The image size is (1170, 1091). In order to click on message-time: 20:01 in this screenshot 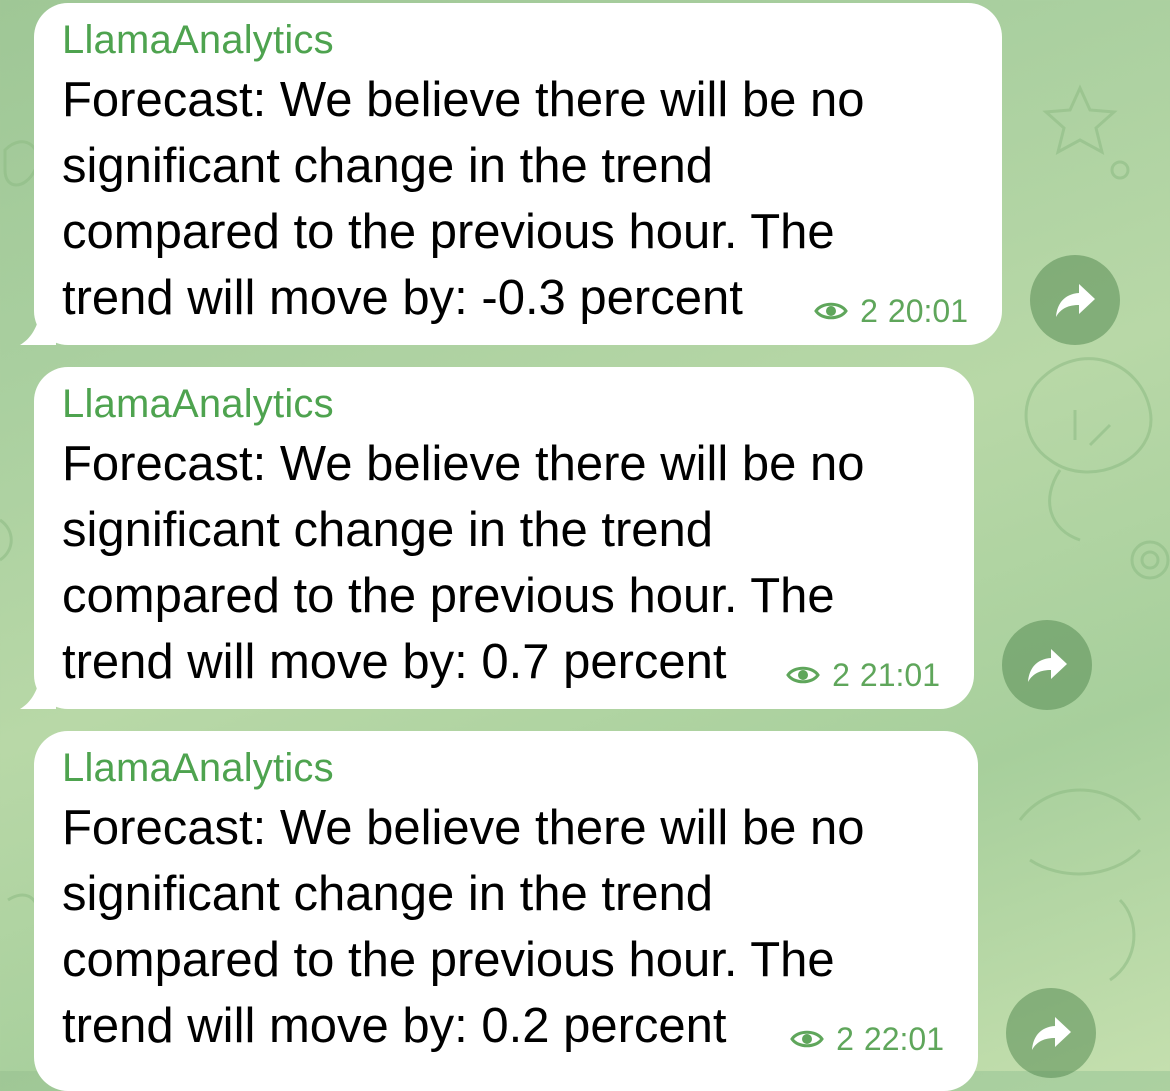, I will do `click(927, 311)`.